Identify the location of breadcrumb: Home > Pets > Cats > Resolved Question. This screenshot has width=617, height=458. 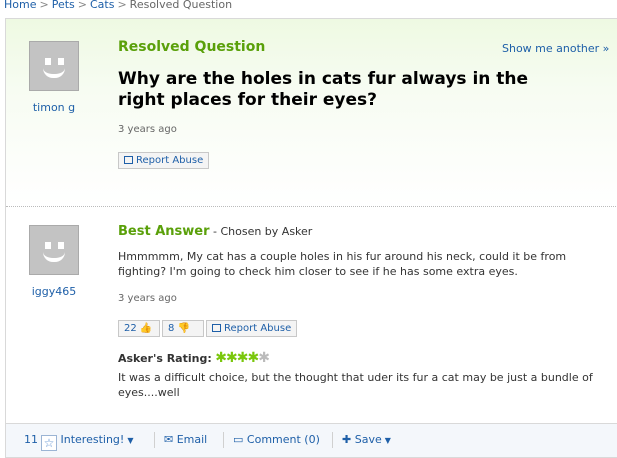
(118, 5).